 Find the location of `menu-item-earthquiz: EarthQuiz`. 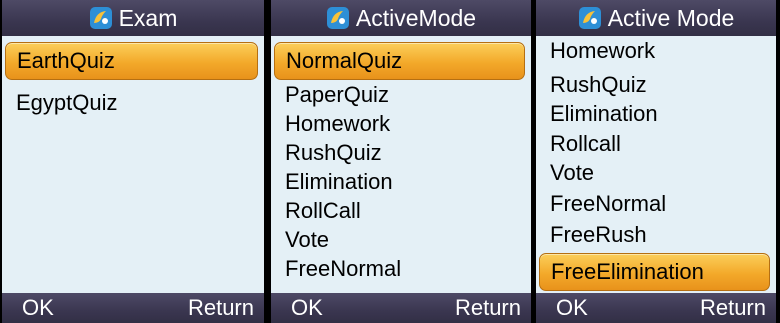

menu-item-earthquiz: EarthQuiz is located at coordinates (131, 61).